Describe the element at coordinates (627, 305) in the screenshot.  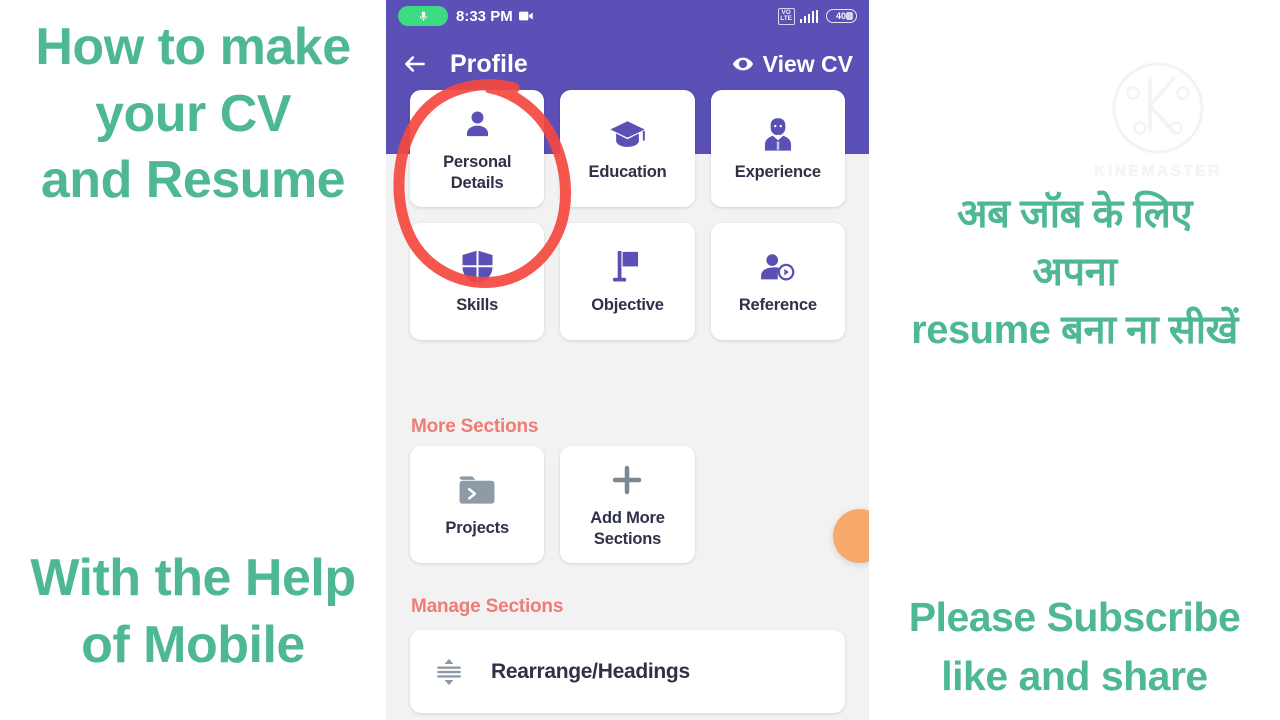
I see `section-card-label: Objective` at that location.